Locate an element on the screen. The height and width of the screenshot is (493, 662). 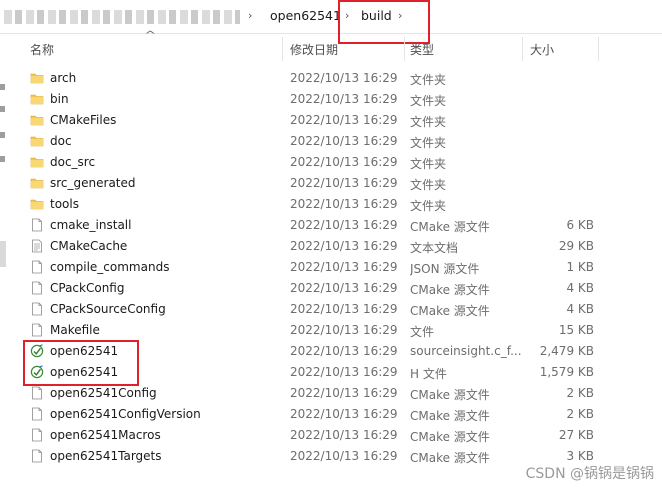
file-size: 15 KB is located at coordinates (576, 330).